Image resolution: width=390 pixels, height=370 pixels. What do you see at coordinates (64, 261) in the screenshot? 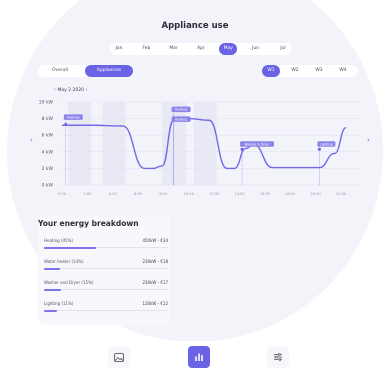
I see `breakdown-item-name: Water heater (14%)` at bounding box center [64, 261].